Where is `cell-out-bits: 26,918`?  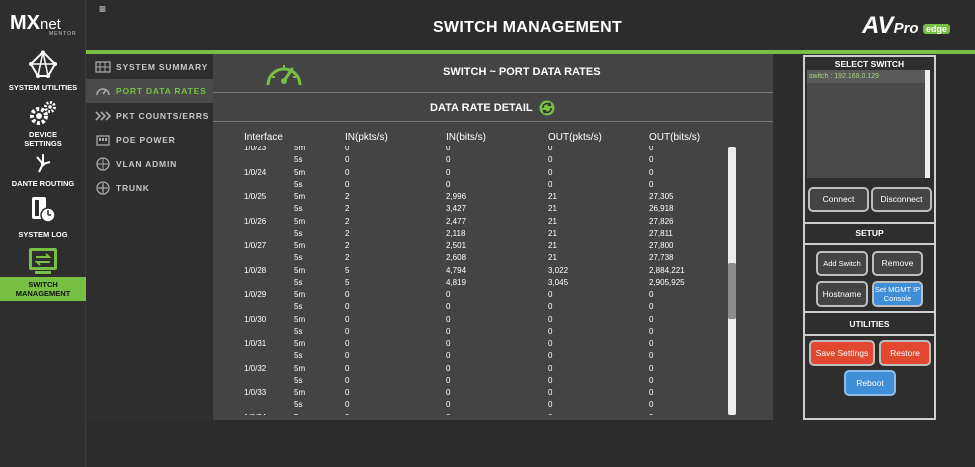 cell-out-bits: 26,918 is located at coordinates (661, 209).